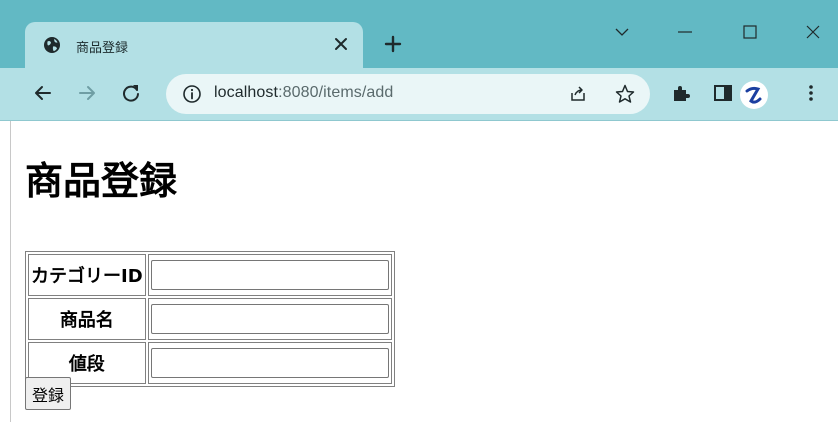  I want to click on price-cell, so click(269, 363).